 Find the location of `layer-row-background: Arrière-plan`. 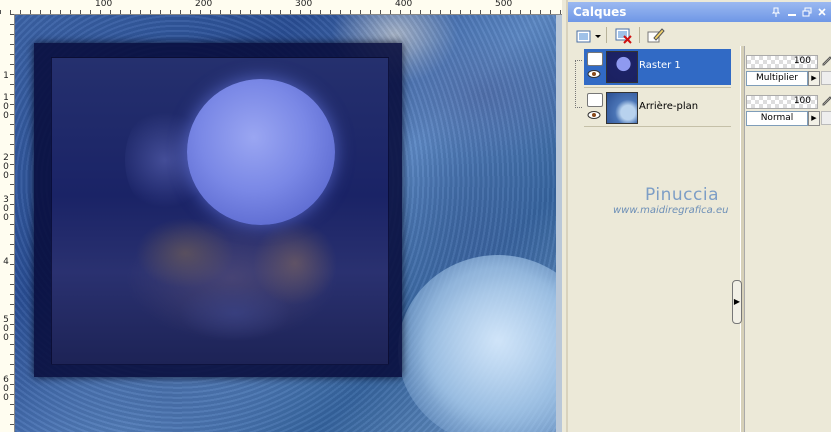

layer-row-background: Arrière-plan is located at coordinates (657, 108).